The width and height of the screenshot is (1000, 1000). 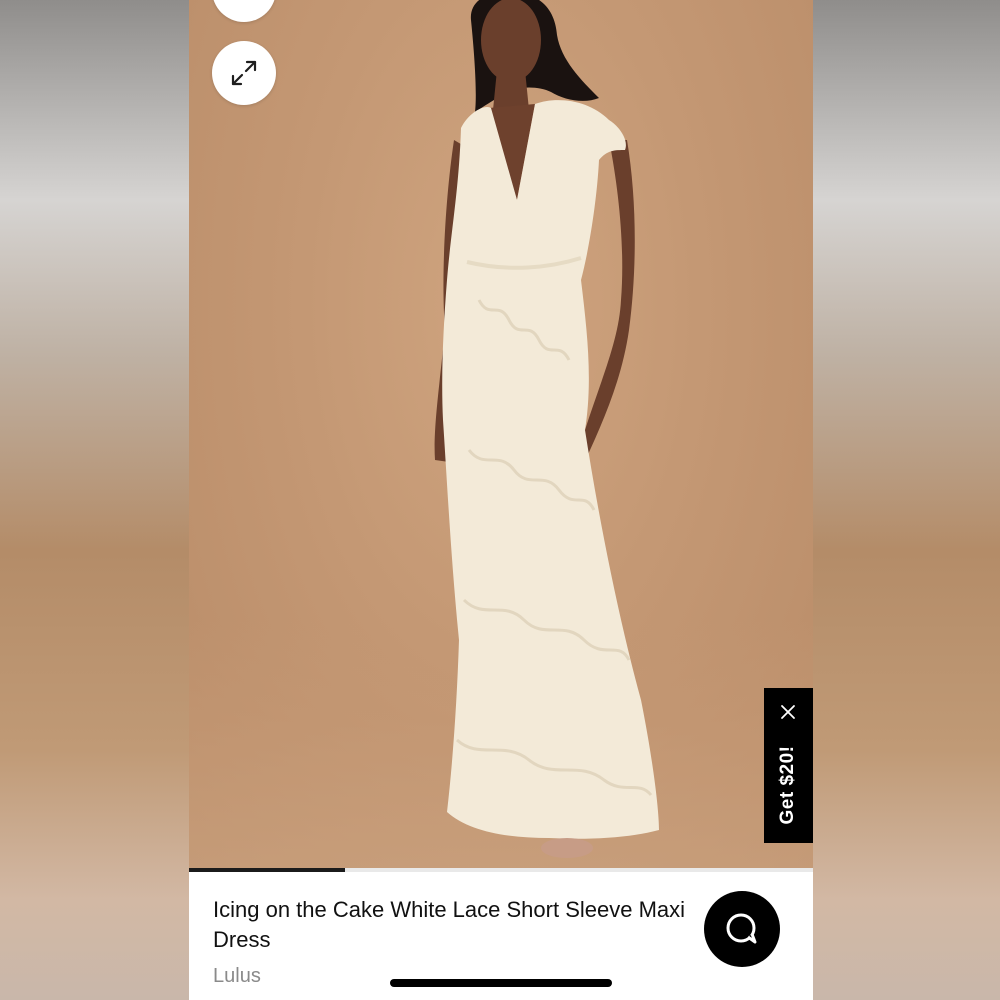 I want to click on product-brand: Lulus, so click(x=237, y=976).